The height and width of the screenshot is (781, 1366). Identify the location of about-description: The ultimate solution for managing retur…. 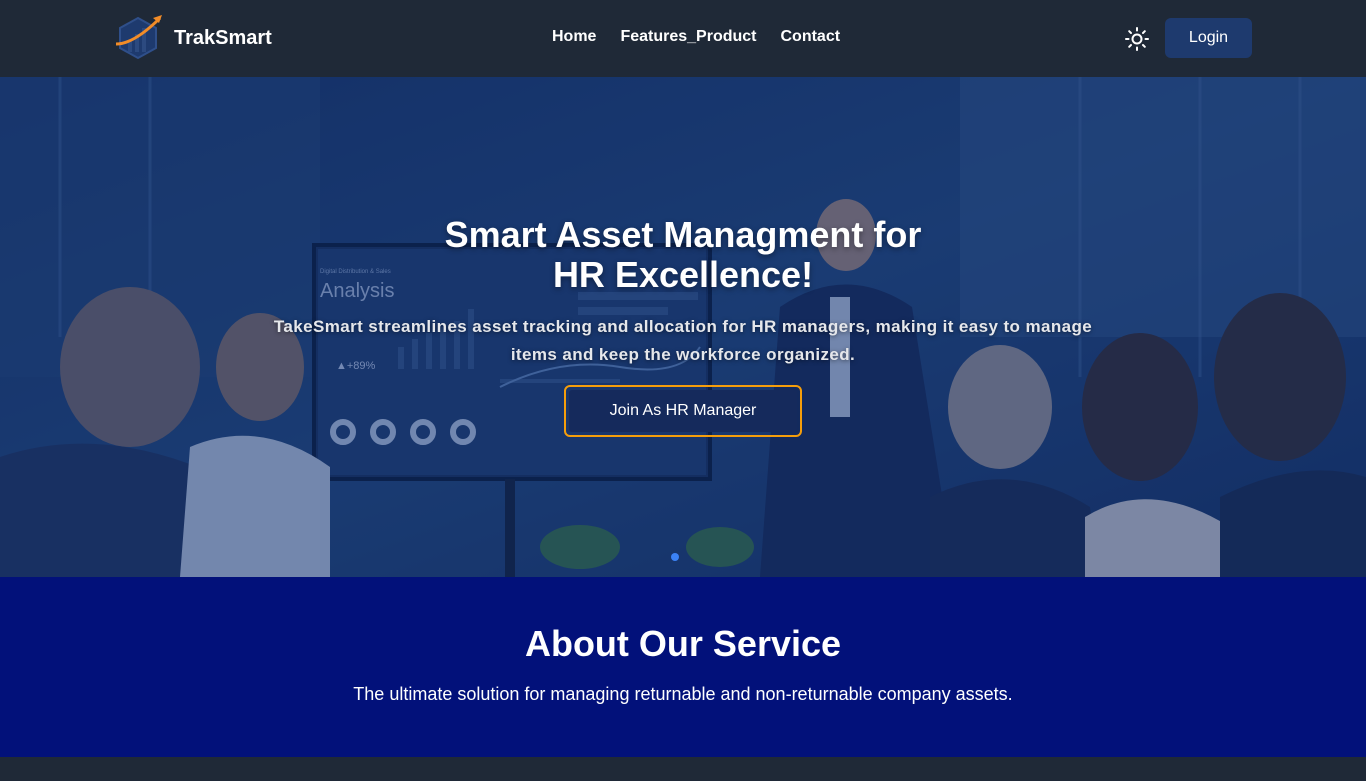
(683, 694).